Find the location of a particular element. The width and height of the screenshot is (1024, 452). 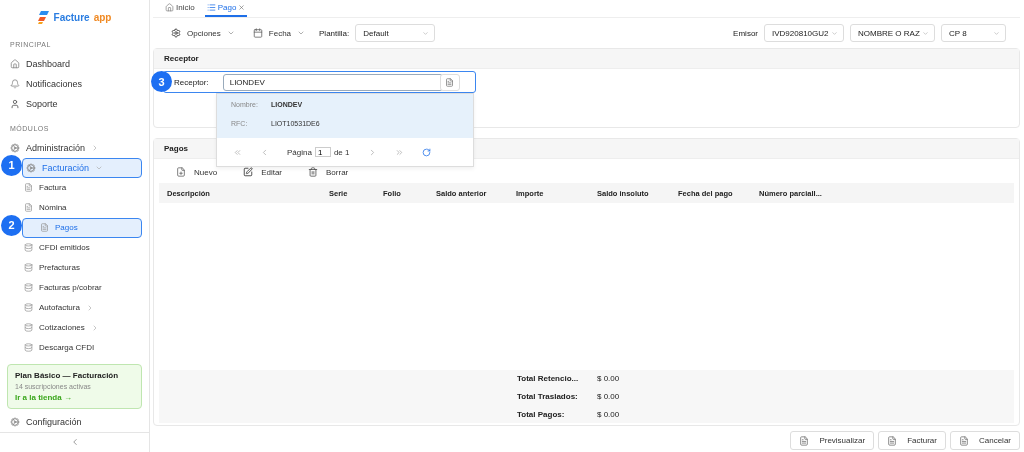

sidebar-item: Prefacturas is located at coordinates (74, 267).